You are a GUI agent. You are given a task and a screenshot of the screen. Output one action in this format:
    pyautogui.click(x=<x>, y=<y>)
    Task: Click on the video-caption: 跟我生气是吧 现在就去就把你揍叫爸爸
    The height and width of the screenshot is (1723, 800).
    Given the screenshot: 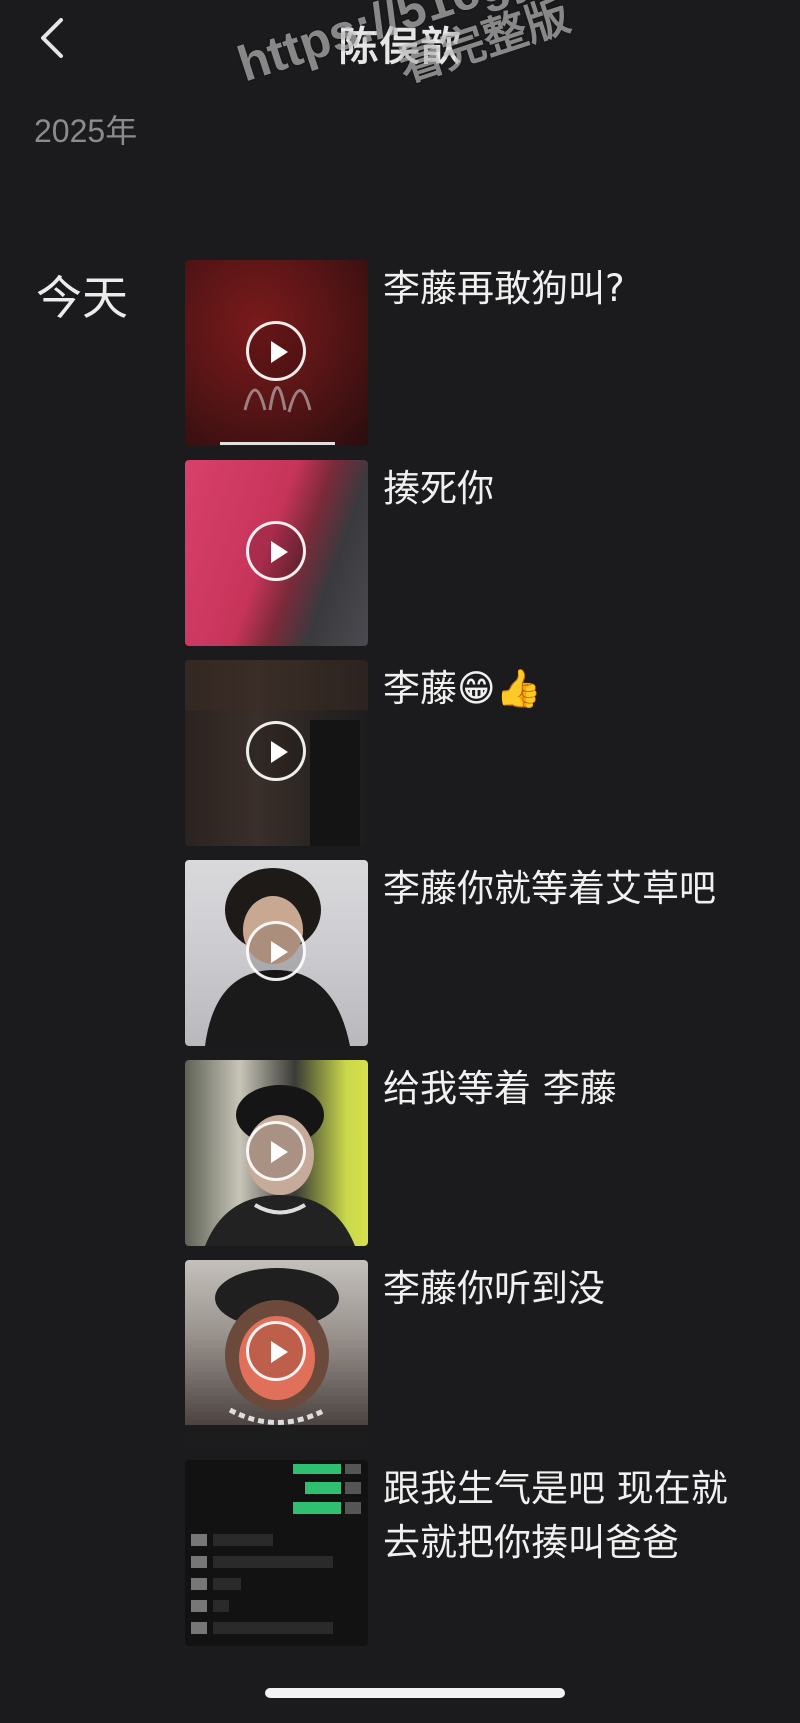 What is the action you would take?
    pyautogui.click(x=555, y=1515)
    